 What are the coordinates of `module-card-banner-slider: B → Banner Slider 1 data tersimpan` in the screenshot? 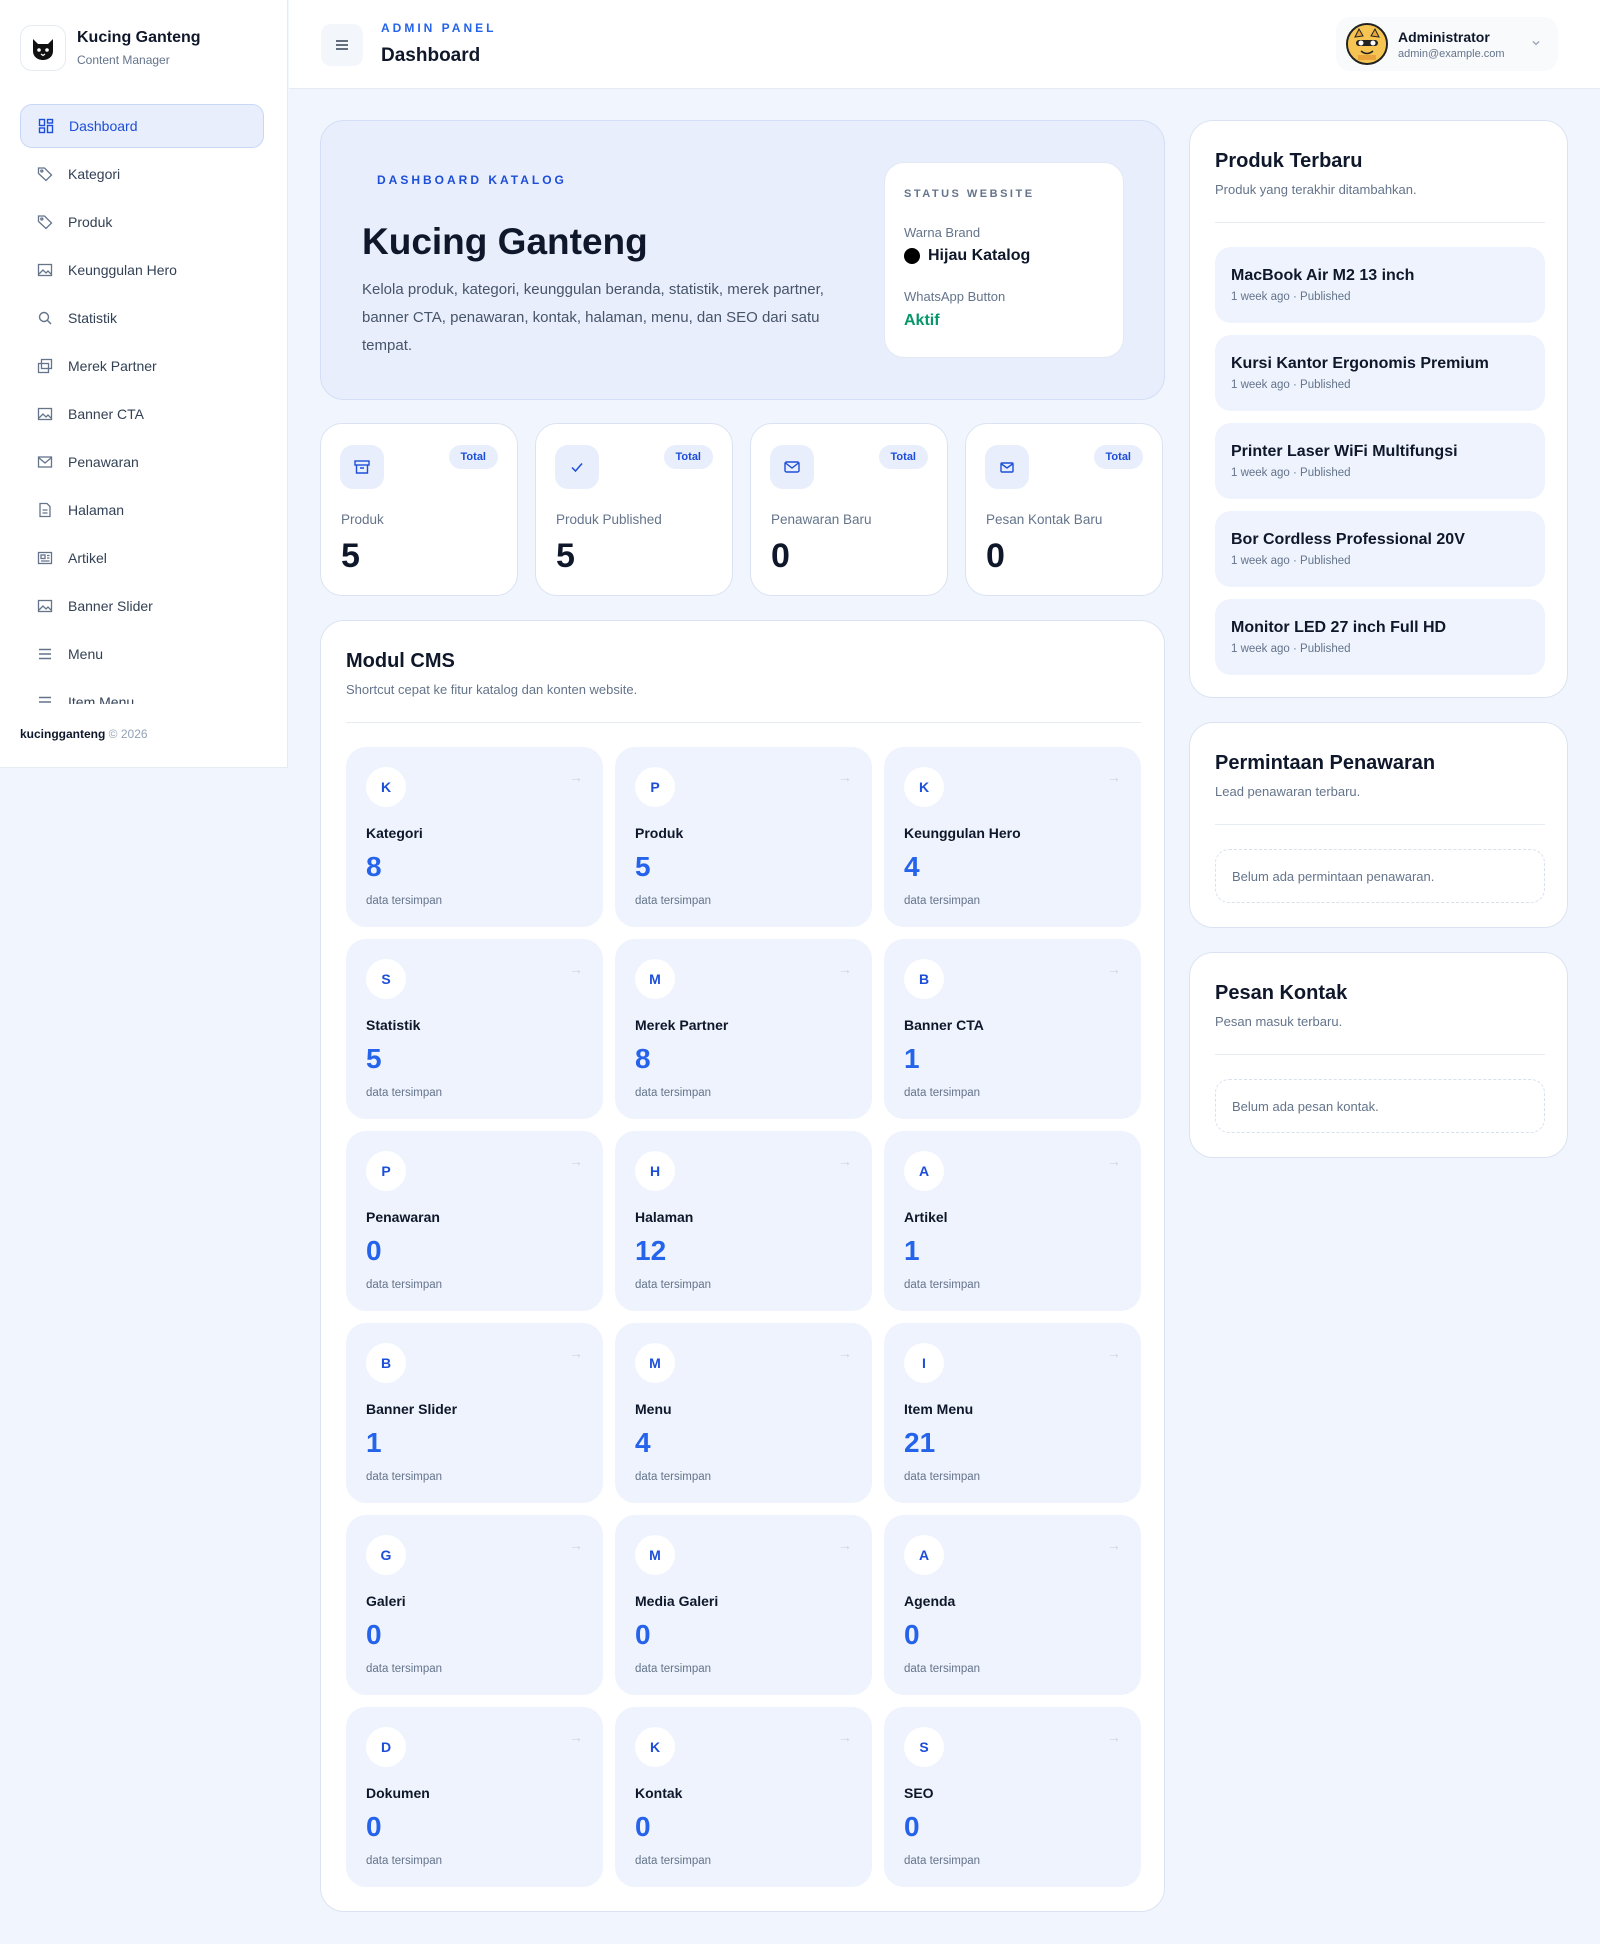 It's located at (474, 1413).